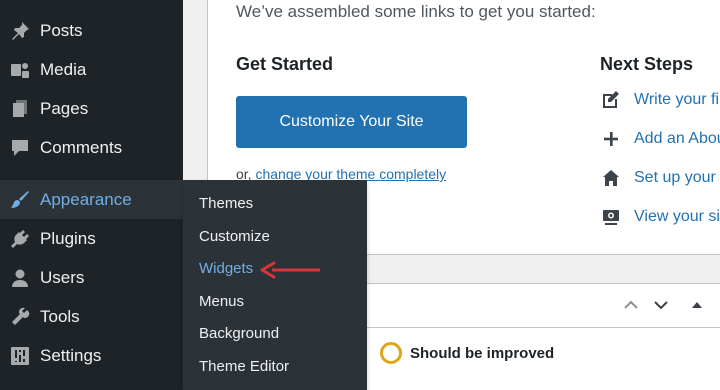 This screenshot has width=720, height=390. What do you see at coordinates (697, 305) in the screenshot?
I see `toggle-panel-icon` at bounding box center [697, 305].